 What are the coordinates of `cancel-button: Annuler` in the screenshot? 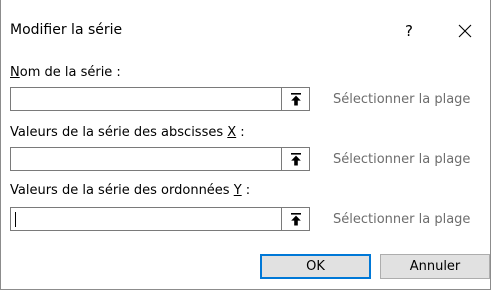 It's located at (435, 266).